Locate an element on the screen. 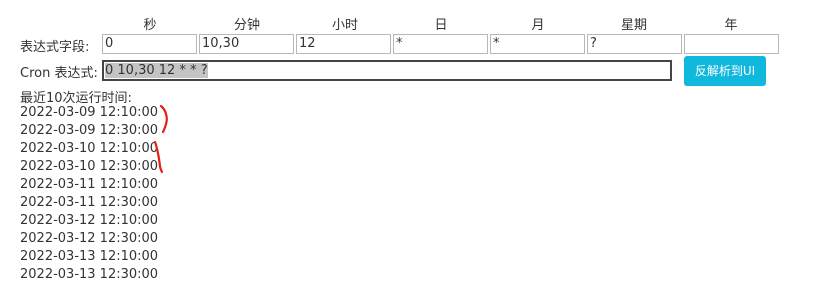 This screenshot has height=285, width=817. second-field: 0 is located at coordinates (149, 44).